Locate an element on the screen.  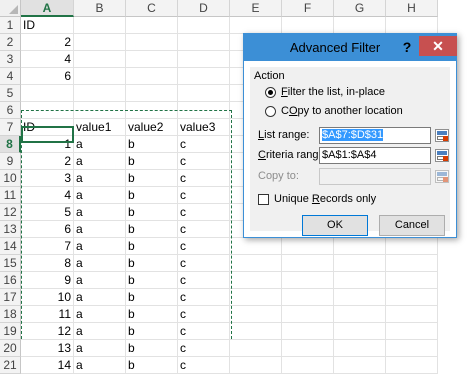
cell-a5 is located at coordinates (47, 93).